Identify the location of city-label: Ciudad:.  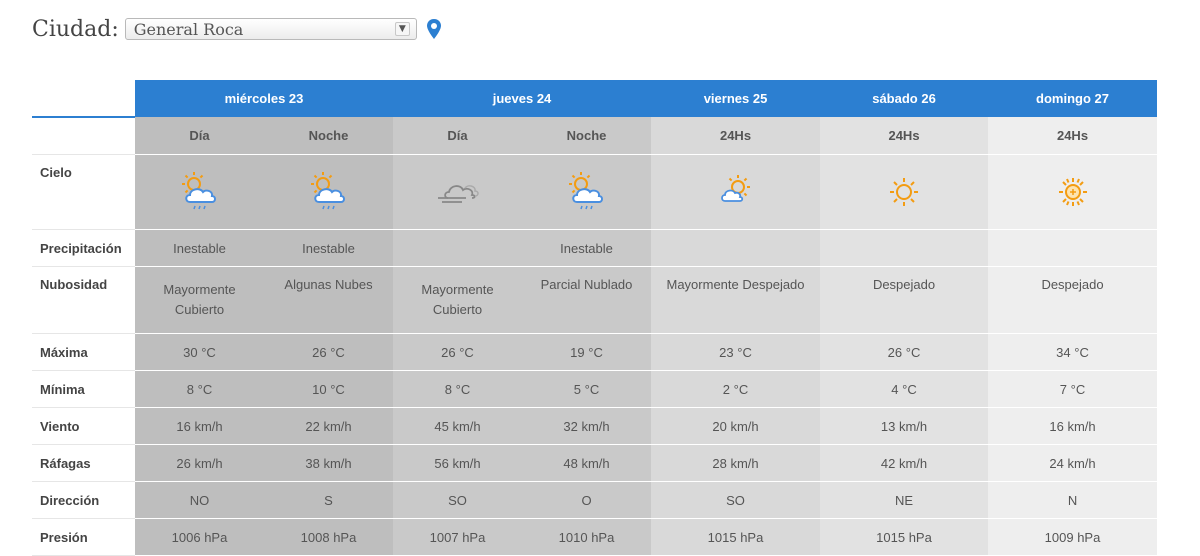
(75, 29).